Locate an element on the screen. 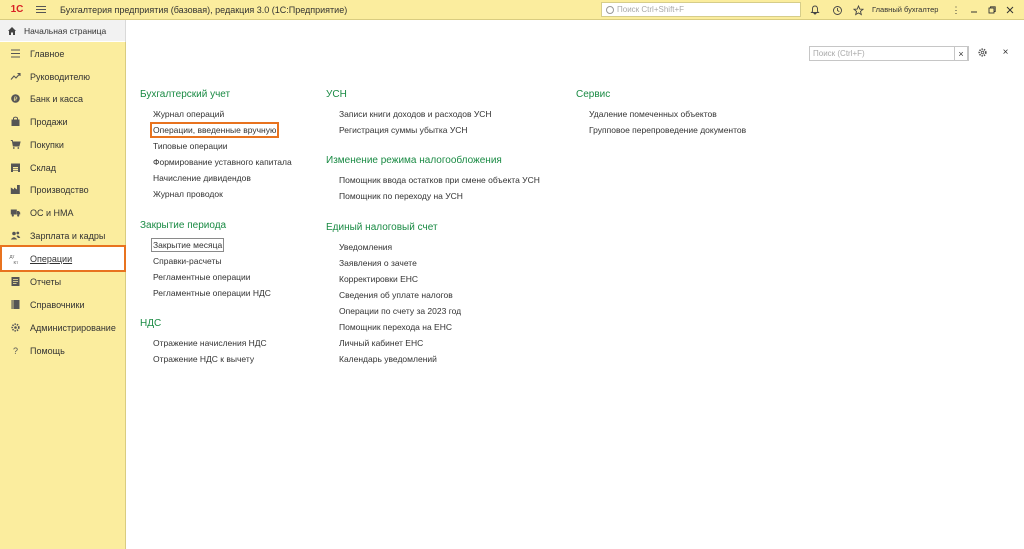  form-search-placeholder: Поиск (Ctrl+F) is located at coordinates (839, 53).